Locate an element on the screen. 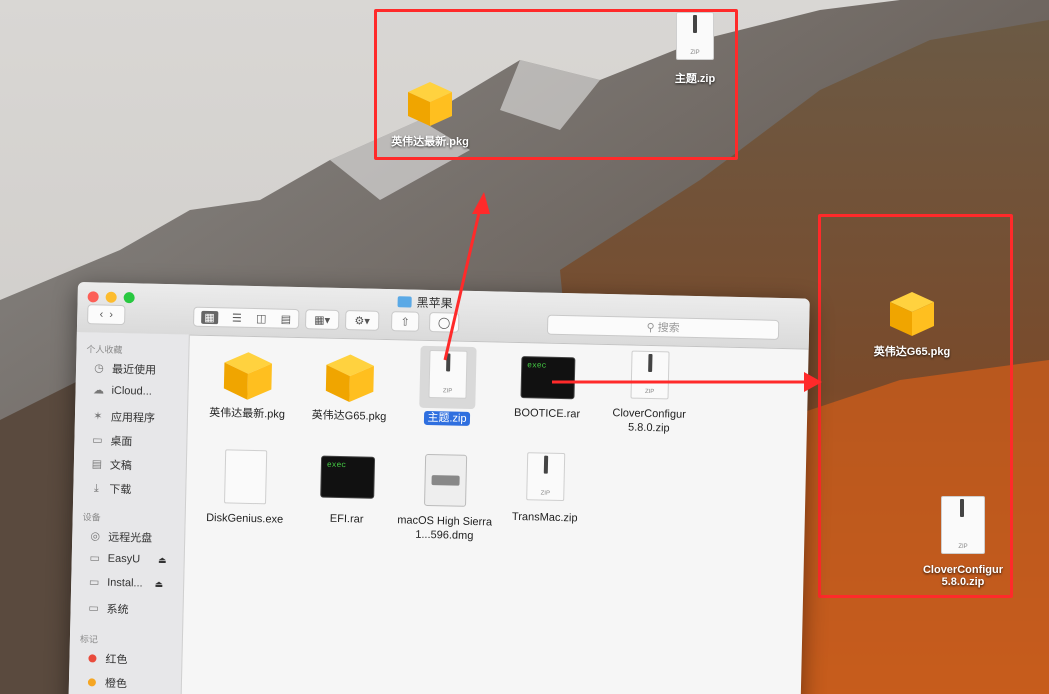  sidebar-item-easyu: ▭ EasyU ⏏ is located at coordinates (127, 559).